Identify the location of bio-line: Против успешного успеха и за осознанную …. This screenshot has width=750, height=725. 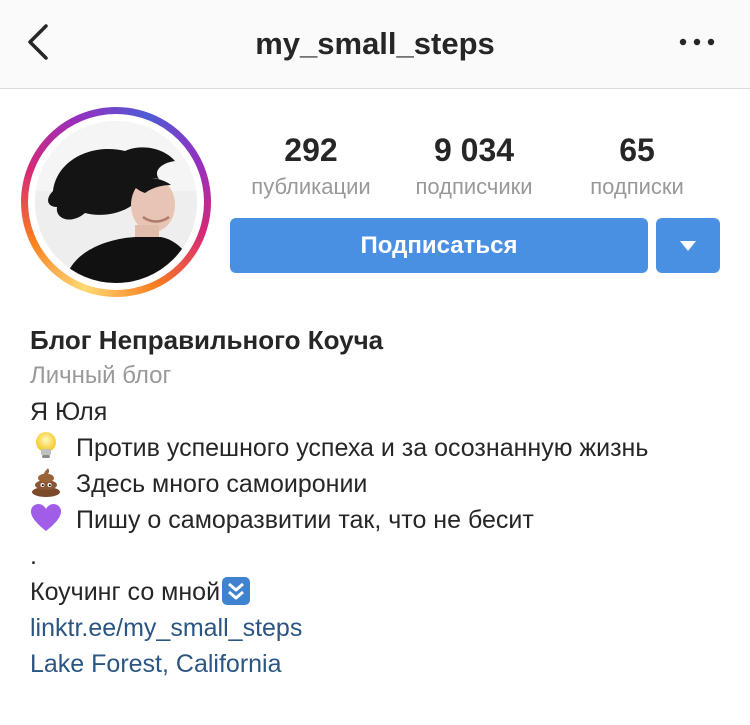
(380, 448).